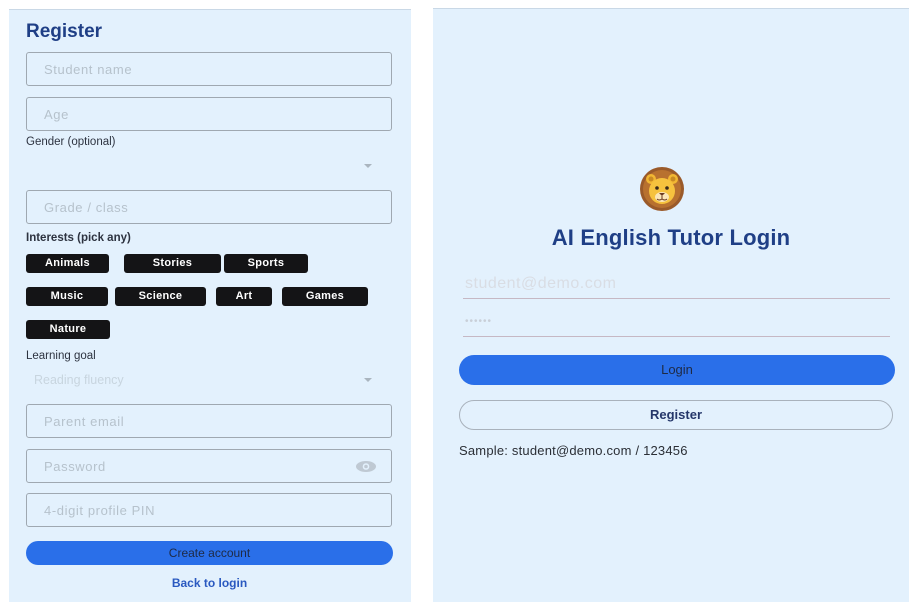 This screenshot has height=602, width=909. Describe the element at coordinates (64, 31) in the screenshot. I see `register-title: Register` at that location.